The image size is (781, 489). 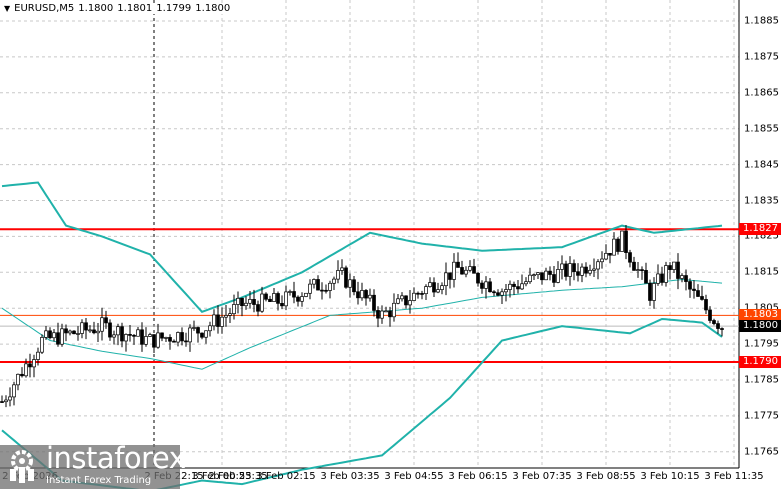 What do you see at coordinates (734, 476) in the screenshot?
I see `time-tick-label: 3 Feb 11:35` at bounding box center [734, 476].